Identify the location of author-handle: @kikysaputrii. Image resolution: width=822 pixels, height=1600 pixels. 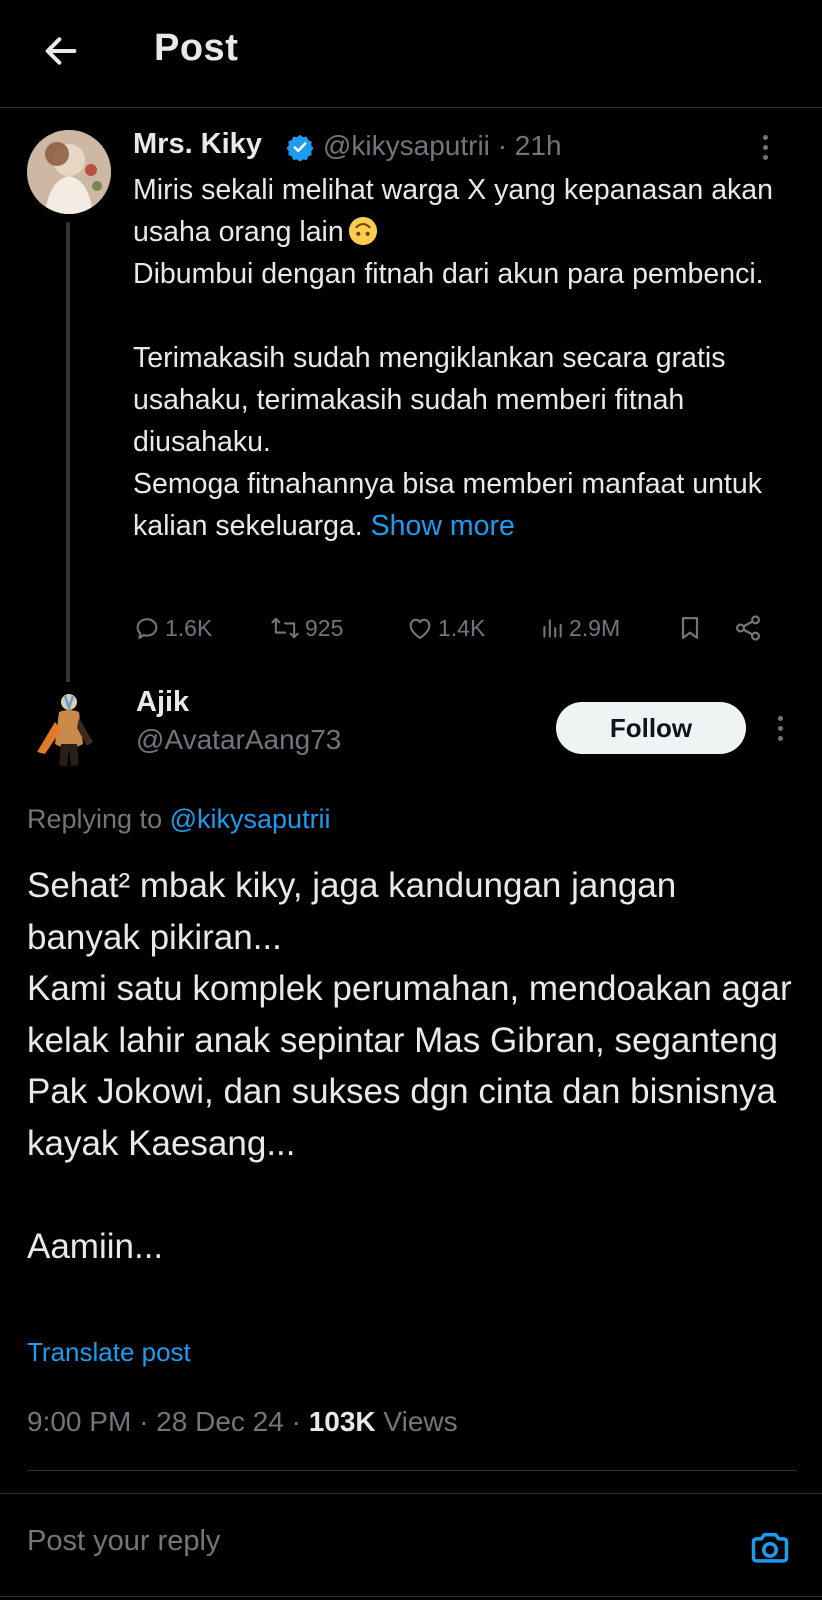
(406, 145).